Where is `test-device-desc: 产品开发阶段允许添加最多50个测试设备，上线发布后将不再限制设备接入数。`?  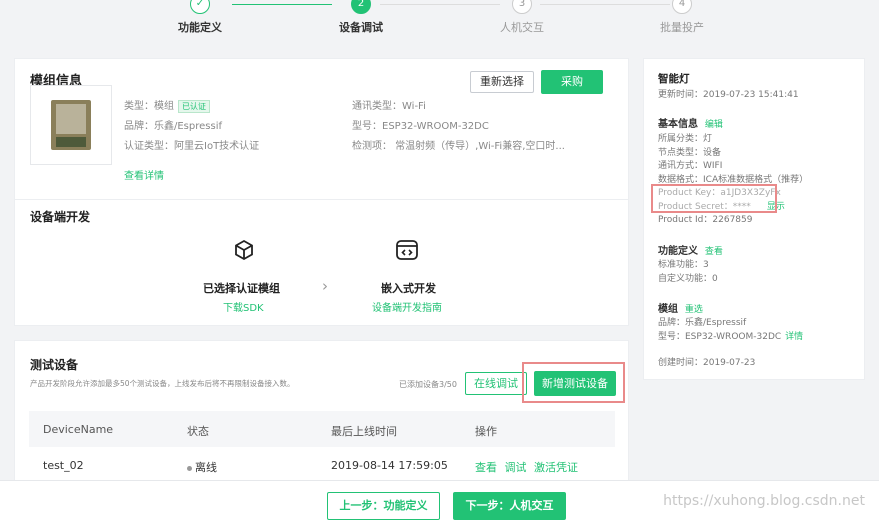
test-device-desc: 产品开发阶段允许添加最多50个测试设备，上线发布后将不再限制设备接入数。 is located at coordinates (162, 383).